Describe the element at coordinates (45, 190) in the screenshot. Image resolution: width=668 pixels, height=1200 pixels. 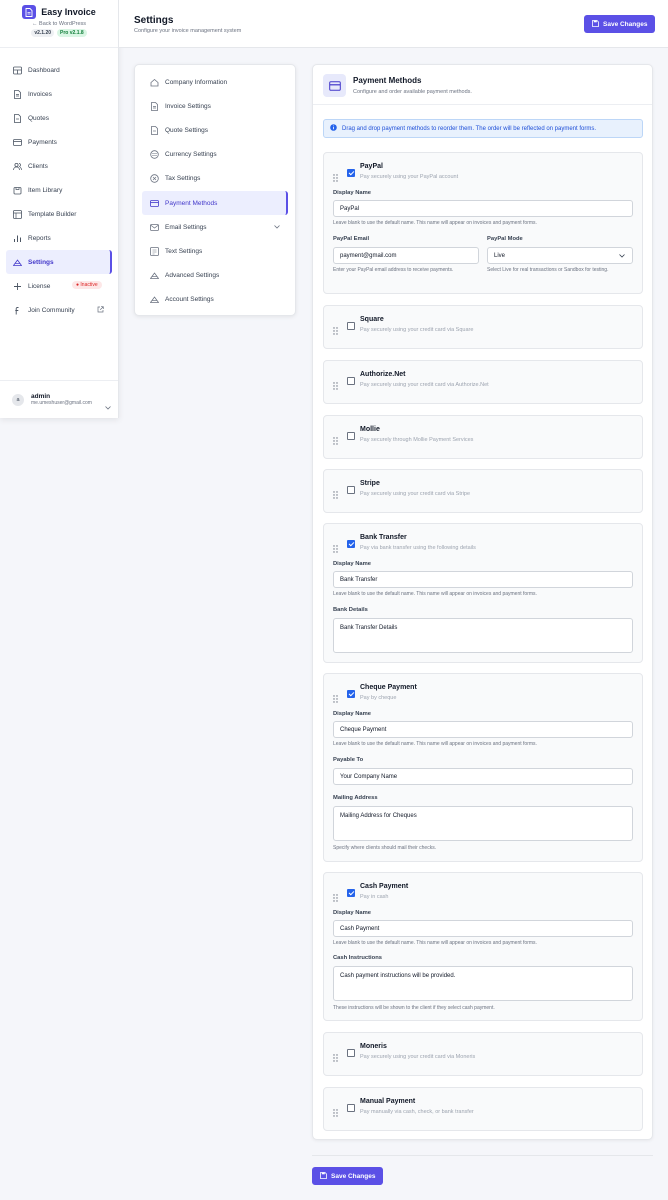
I see `sidebar-item-label: Item Library` at that location.